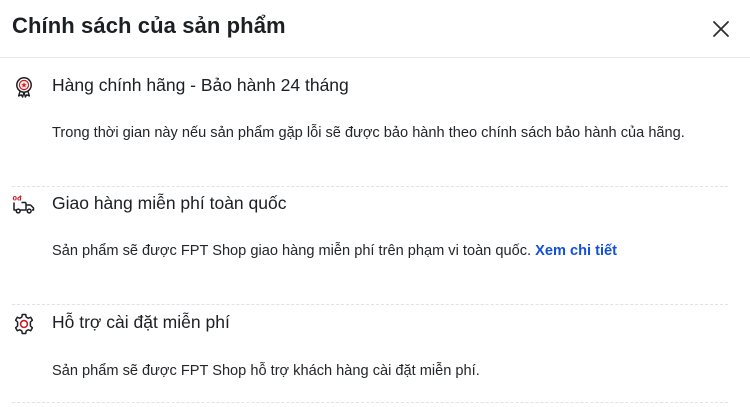  What do you see at coordinates (24, 324) in the screenshot?
I see `installation-gear-icon` at bounding box center [24, 324].